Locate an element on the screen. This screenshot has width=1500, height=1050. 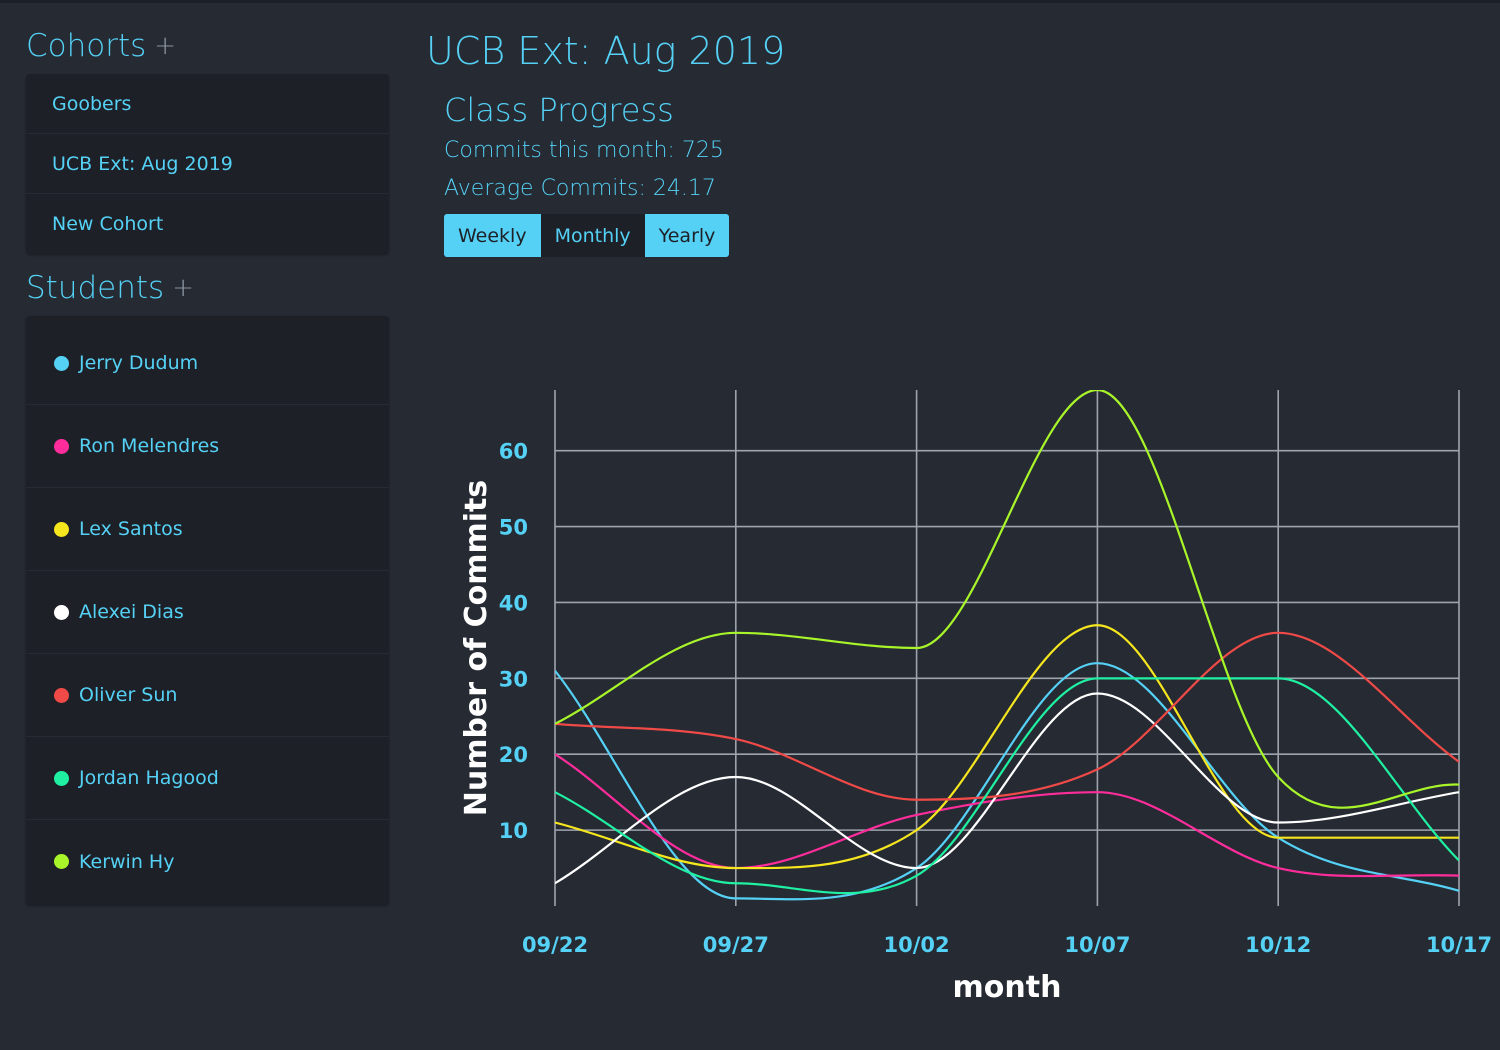
cohort-item-new-cohort: New Cohort is located at coordinates (207, 224).